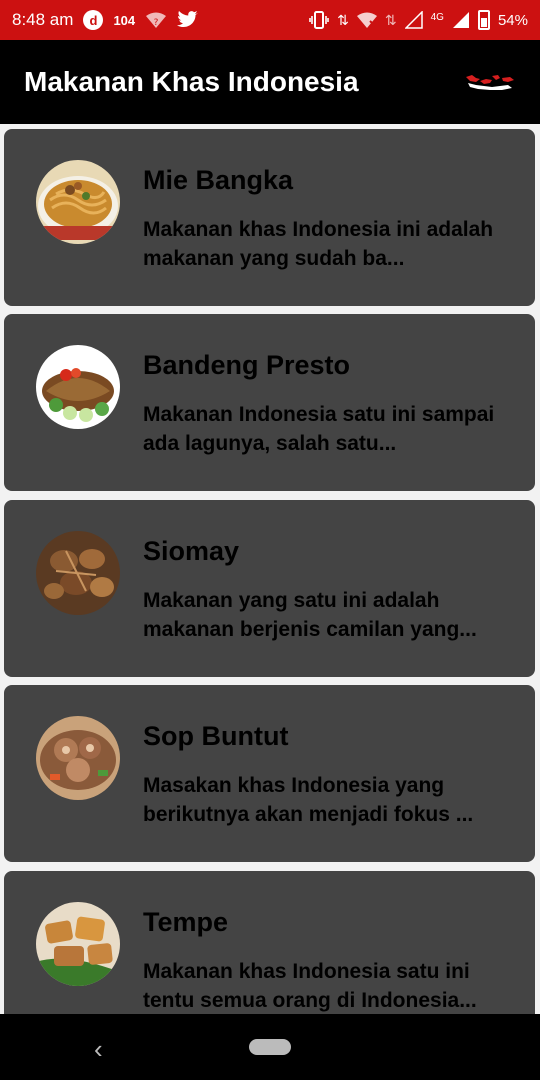  What do you see at coordinates (188, 20) in the screenshot?
I see `twitter-icon` at bounding box center [188, 20].